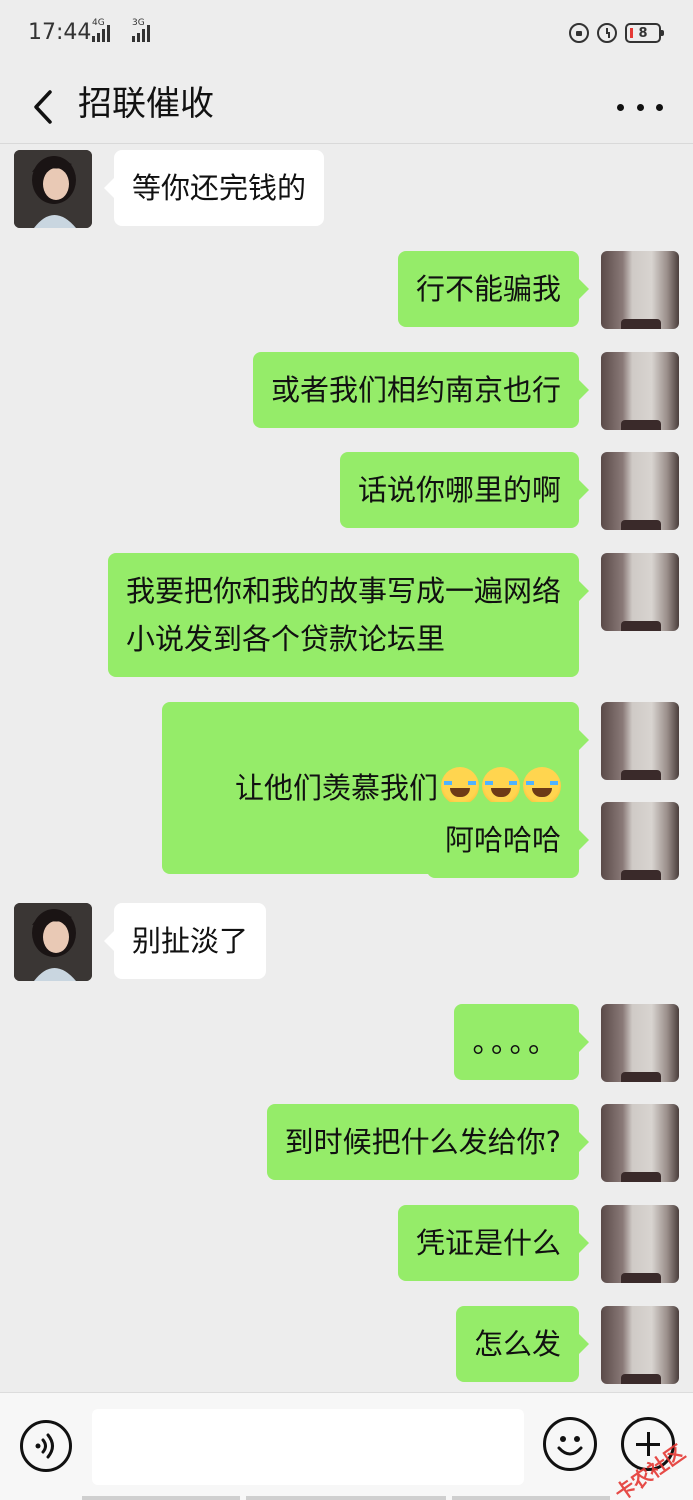 This screenshot has height=1500, width=693. What do you see at coordinates (579, 33) in the screenshot?
I see `rotation-lock-icon` at bounding box center [579, 33].